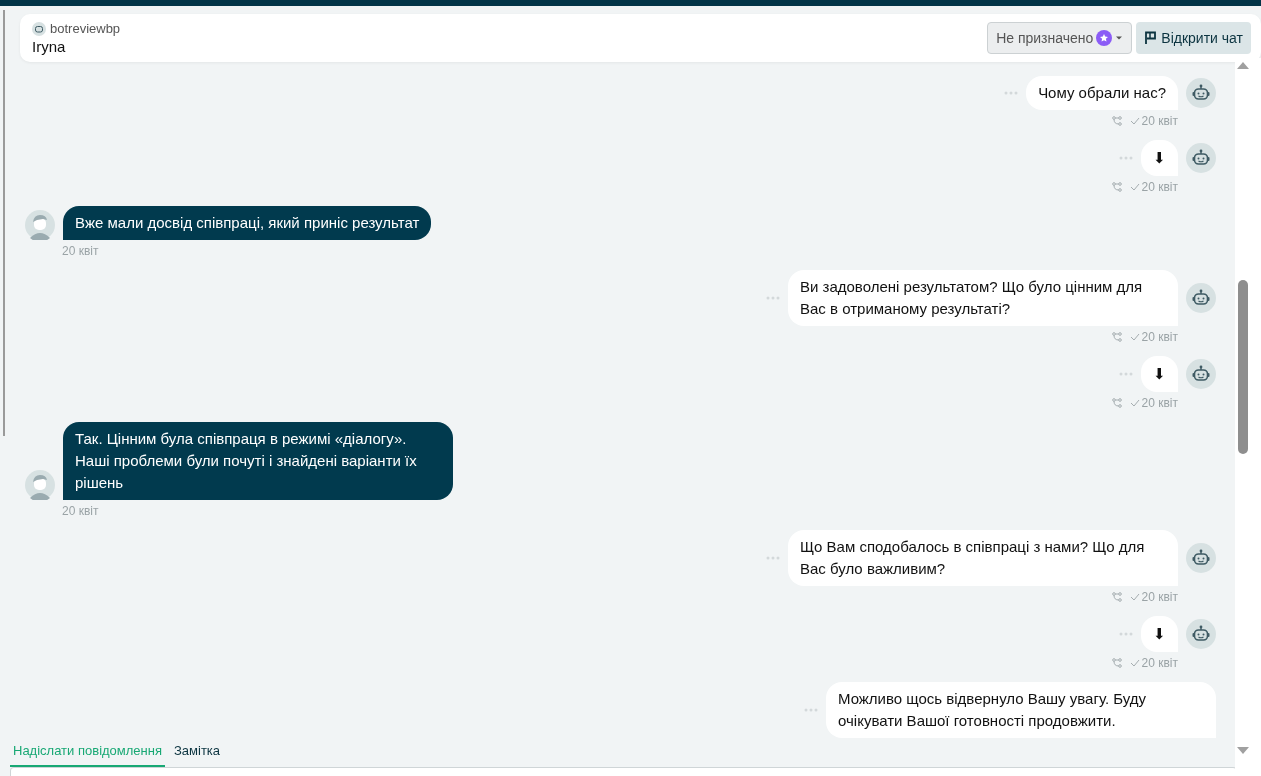  I want to click on scrollbar, so click(1248, 417).